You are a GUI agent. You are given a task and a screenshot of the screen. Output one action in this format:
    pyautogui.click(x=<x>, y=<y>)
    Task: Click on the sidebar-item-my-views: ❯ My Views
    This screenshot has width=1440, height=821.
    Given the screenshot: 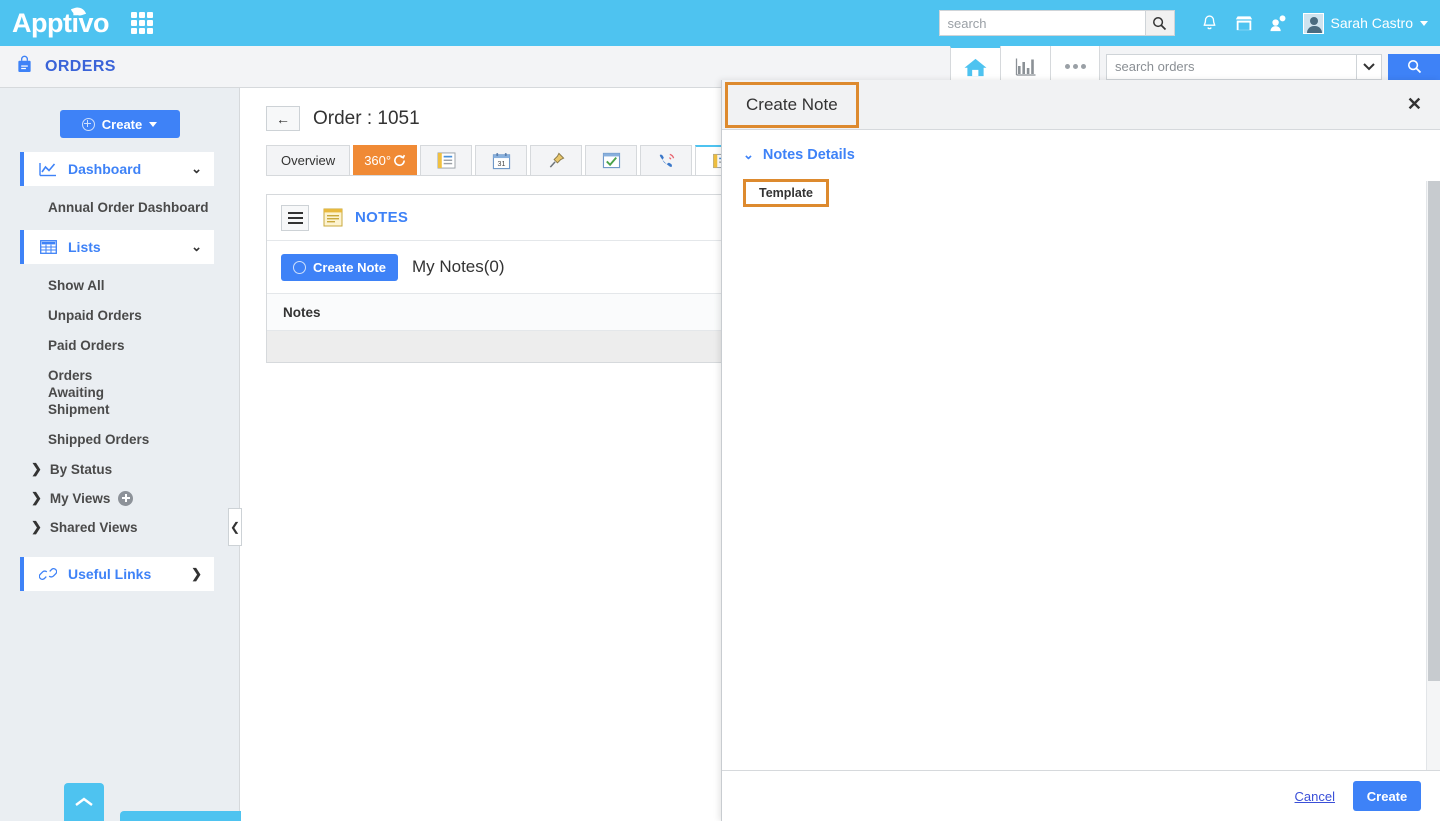 What is the action you would take?
    pyautogui.click(x=119, y=498)
    